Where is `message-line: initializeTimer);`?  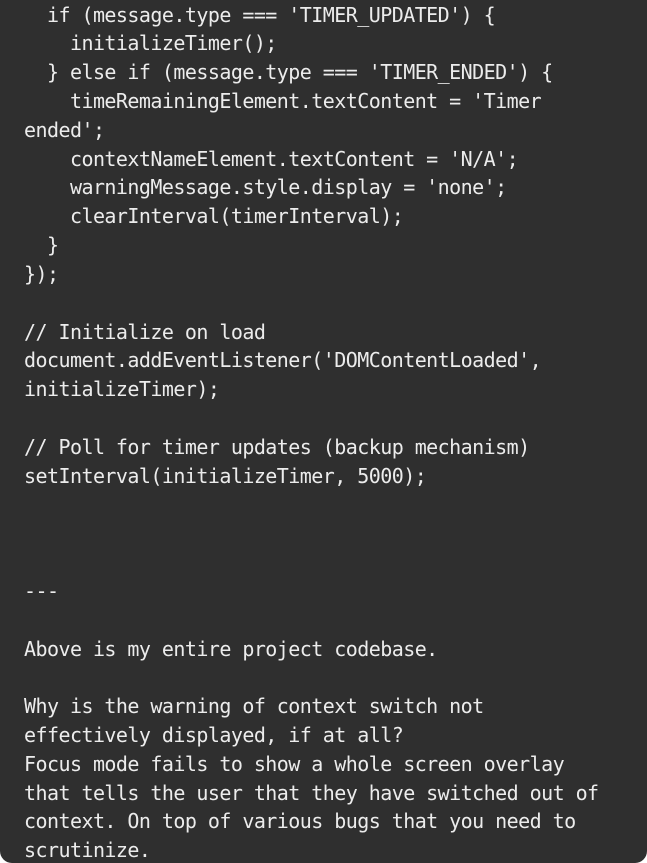 message-line: initializeTimer); is located at coordinates (122, 389).